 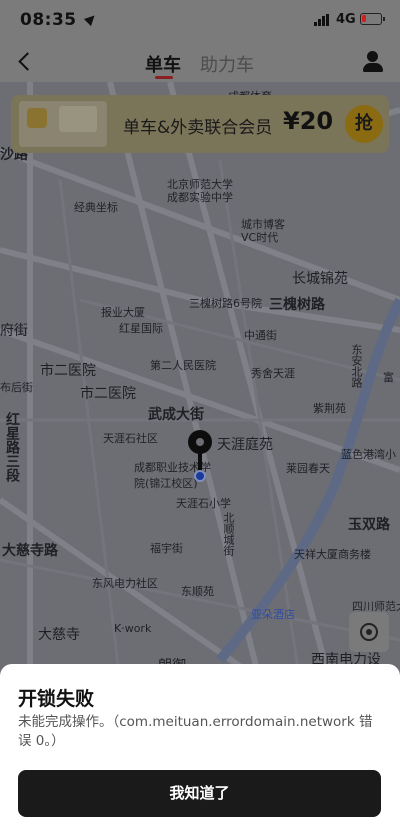 I want to click on promo-image, so click(x=63, y=124).